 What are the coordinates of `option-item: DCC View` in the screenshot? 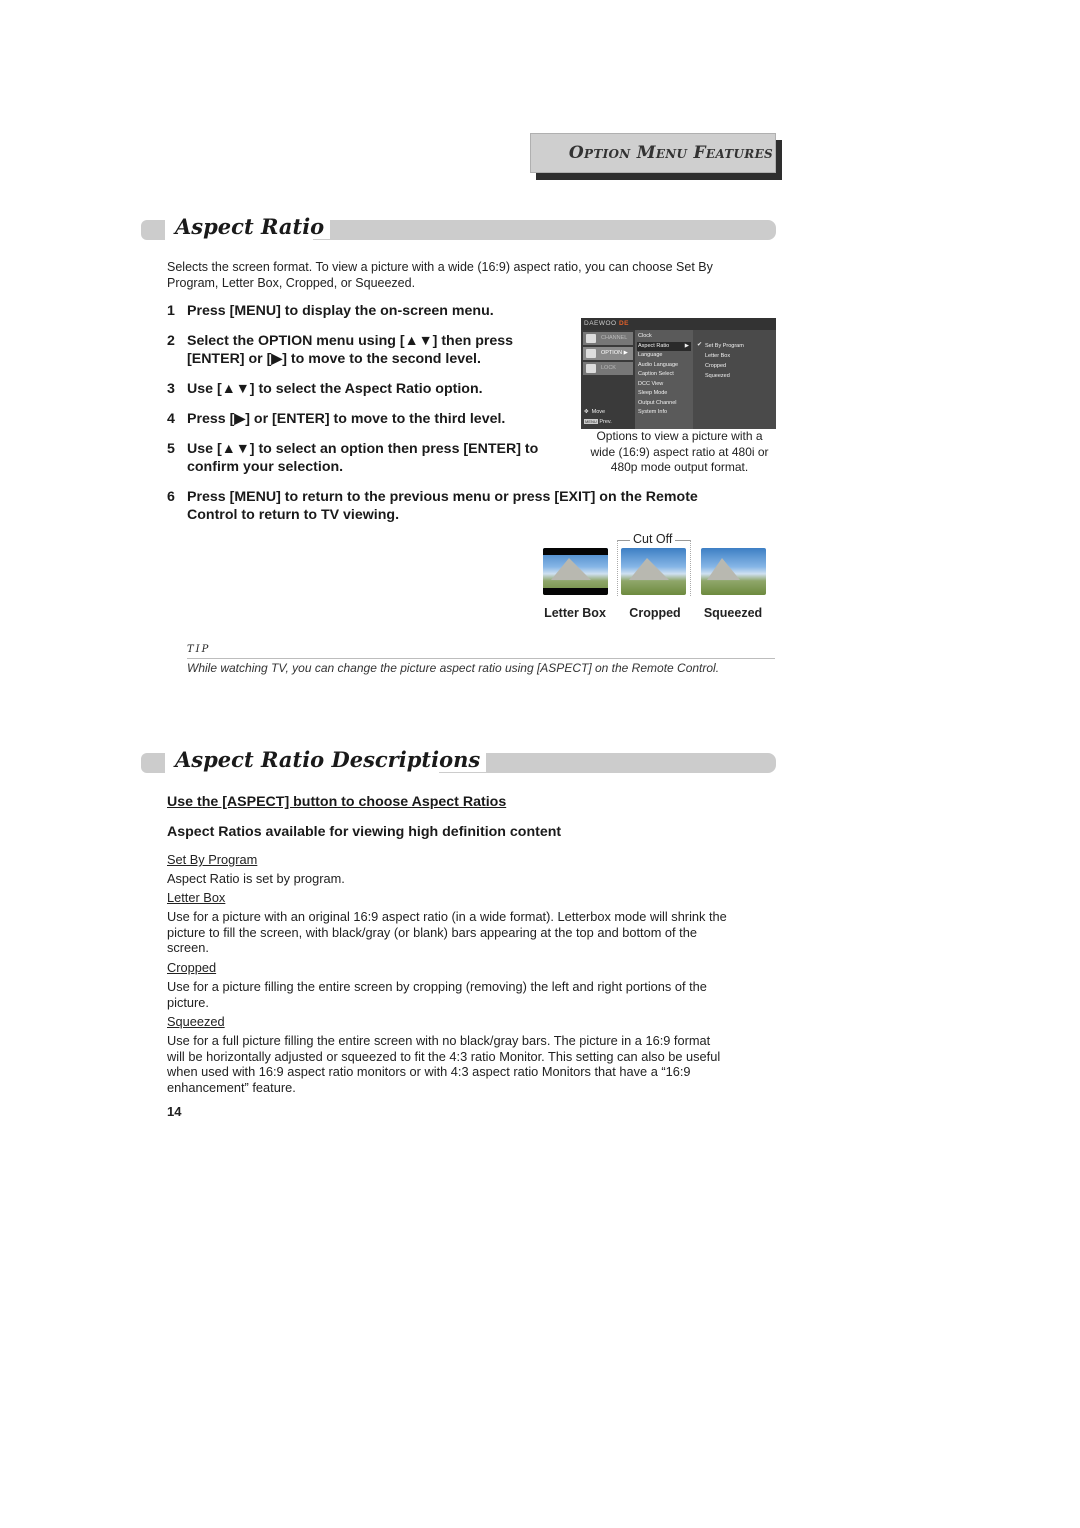 It's located at (651, 383).